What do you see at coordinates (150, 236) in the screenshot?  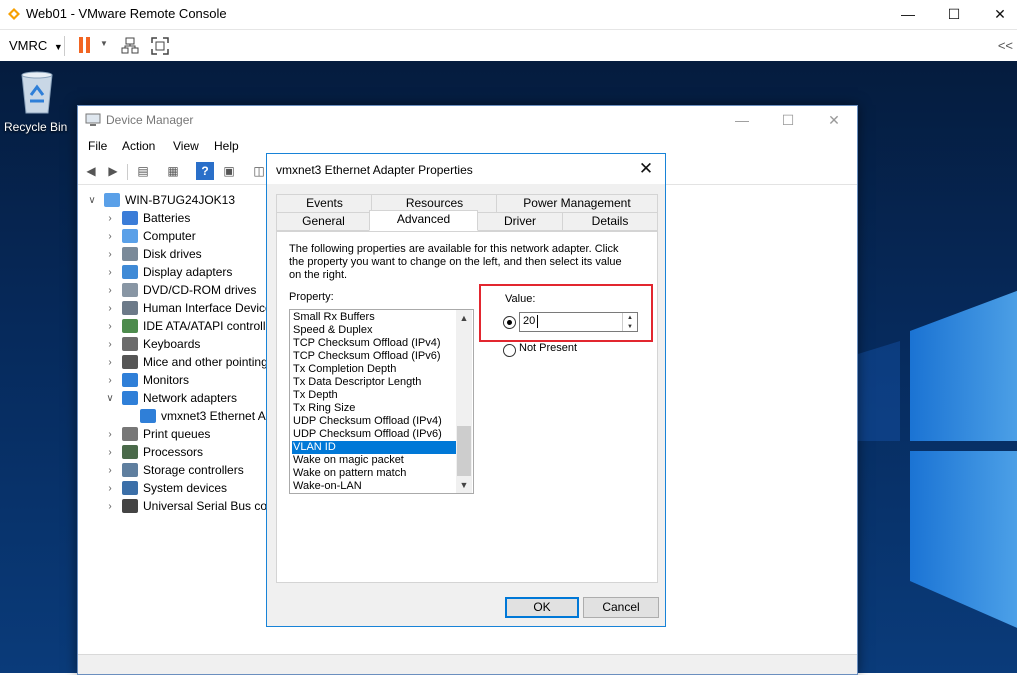 I see `tree-item: › Computer` at bounding box center [150, 236].